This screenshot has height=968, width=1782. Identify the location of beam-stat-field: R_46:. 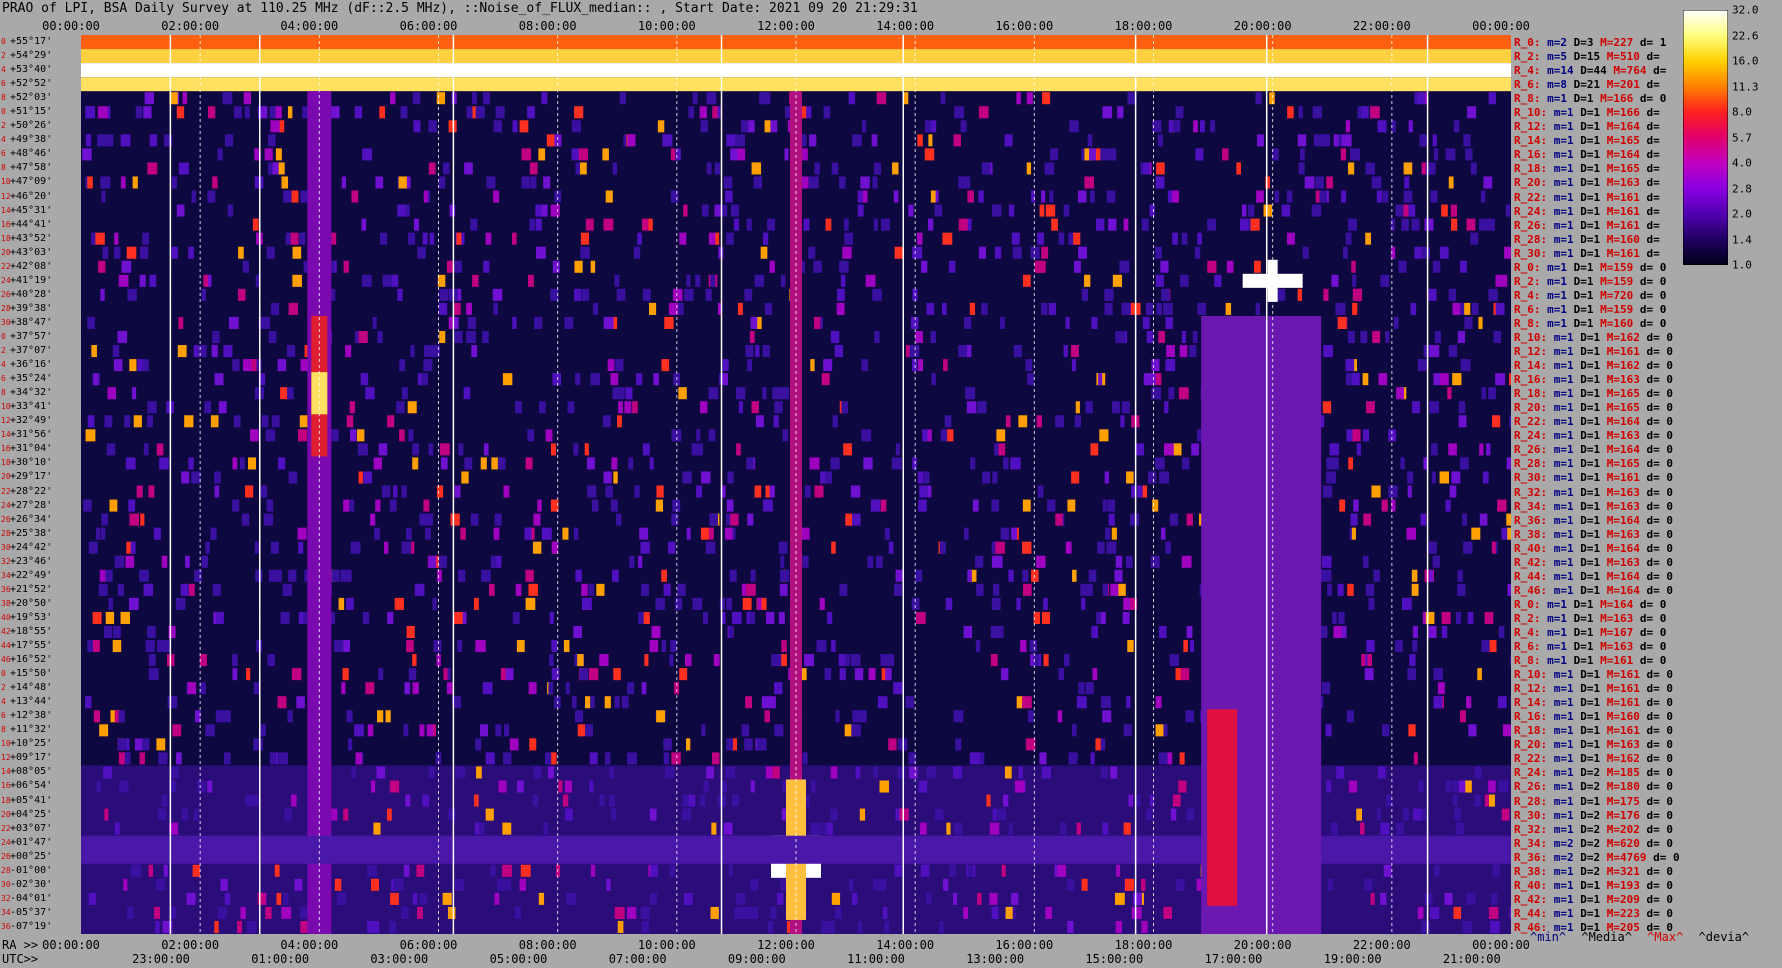
(1531, 590).